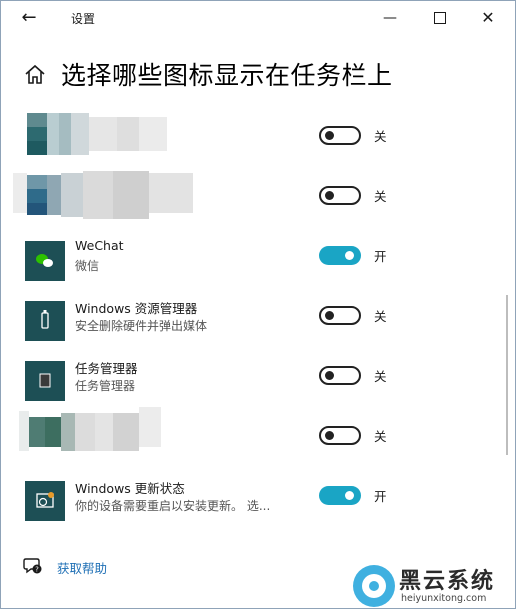 This screenshot has width=516, height=609. Describe the element at coordinates (35, 75) in the screenshot. I see `home-icon` at that location.